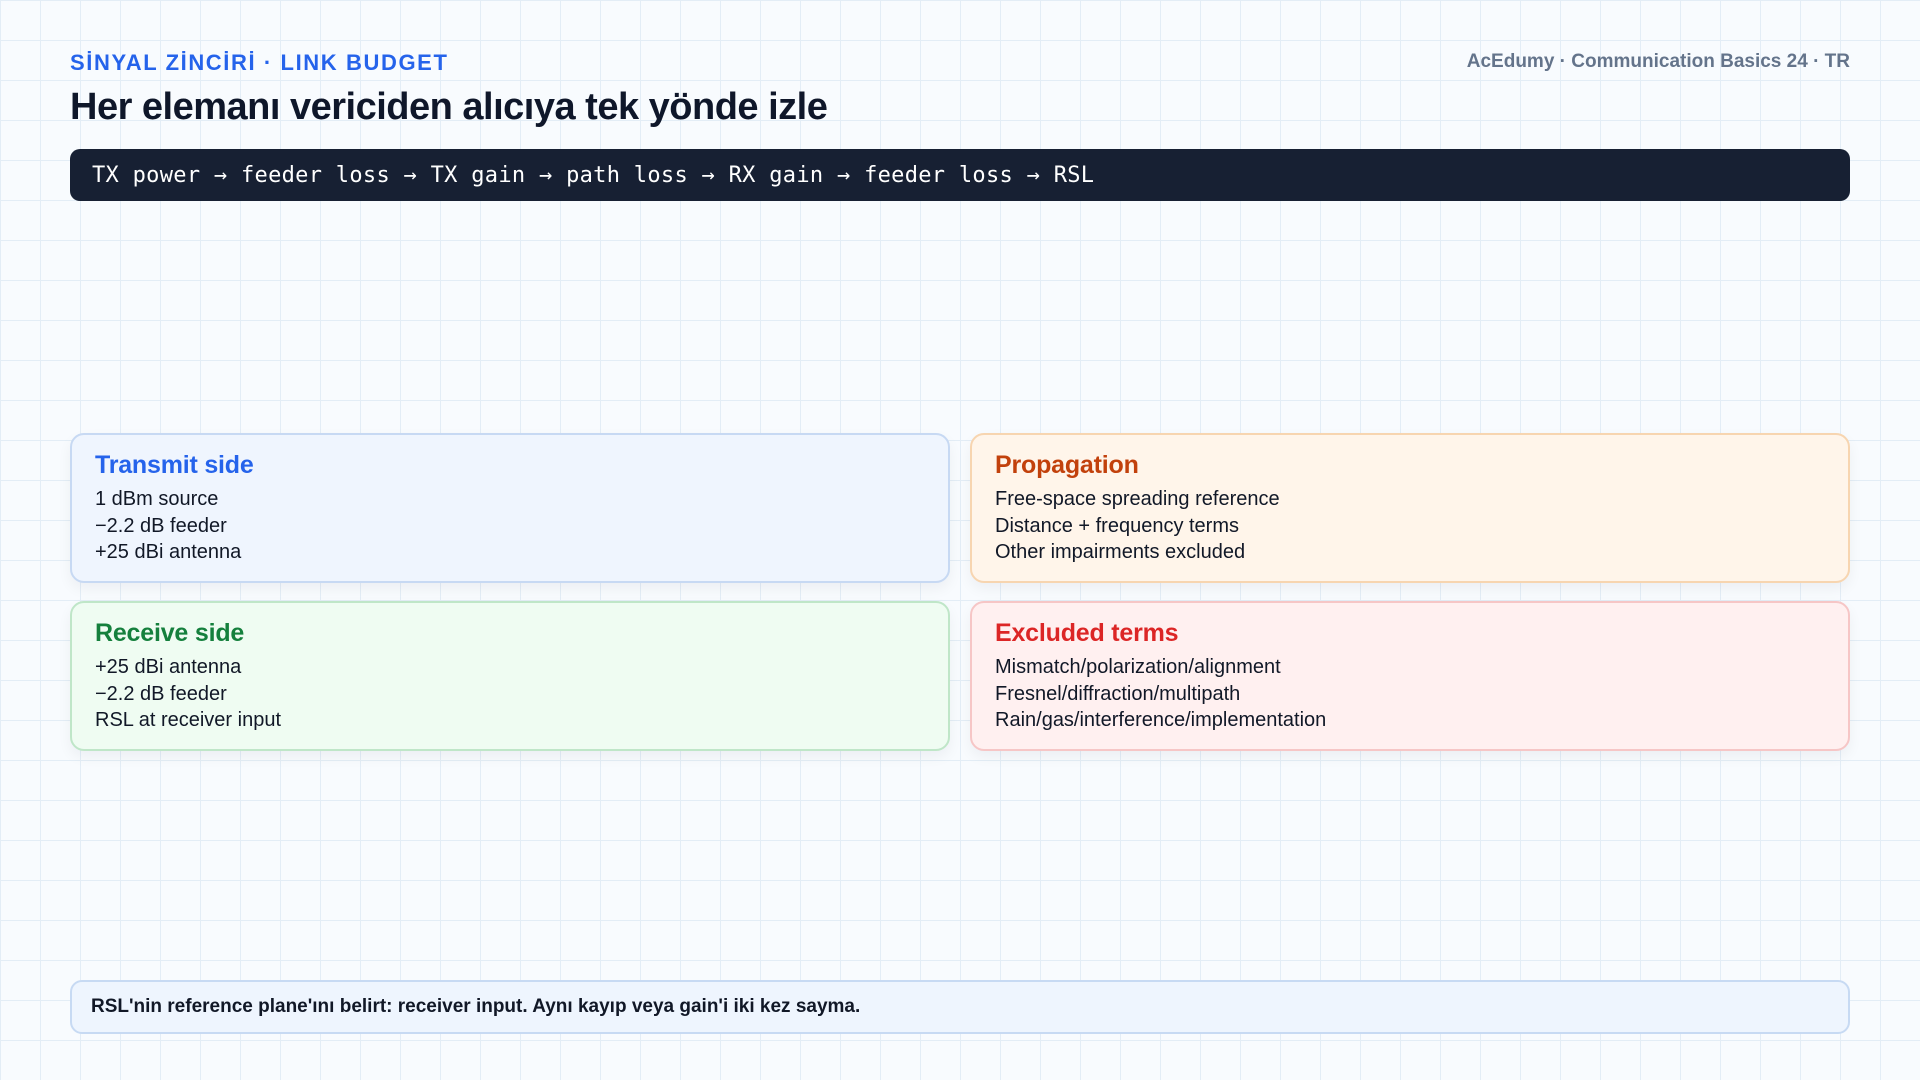 This screenshot has height=1080, width=1920. Describe the element at coordinates (174, 465) in the screenshot. I see `card-title: Transmit side` at that location.